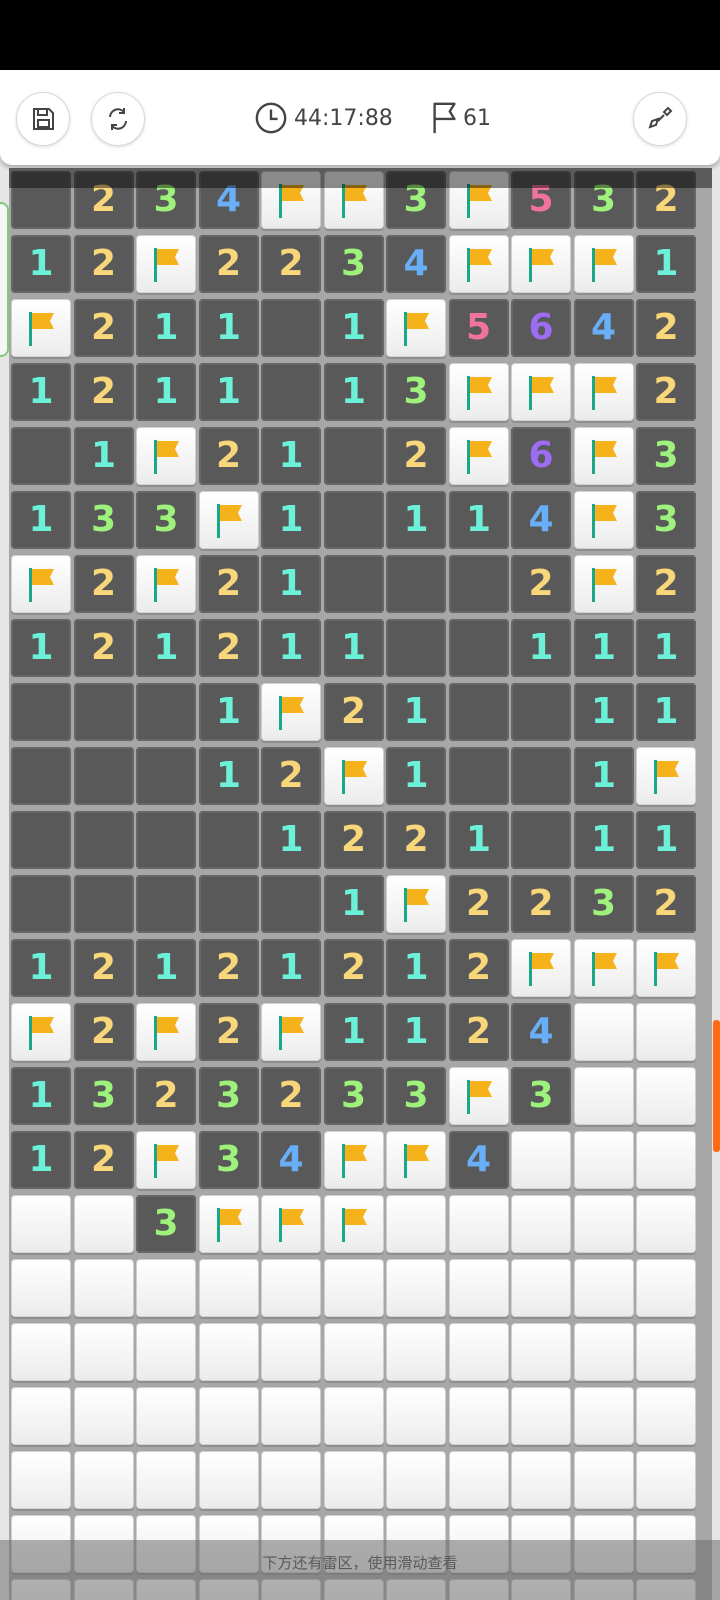 Image resolution: width=720 pixels, height=1600 pixels. What do you see at coordinates (43, 119) in the screenshot?
I see `save-button` at bounding box center [43, 119].